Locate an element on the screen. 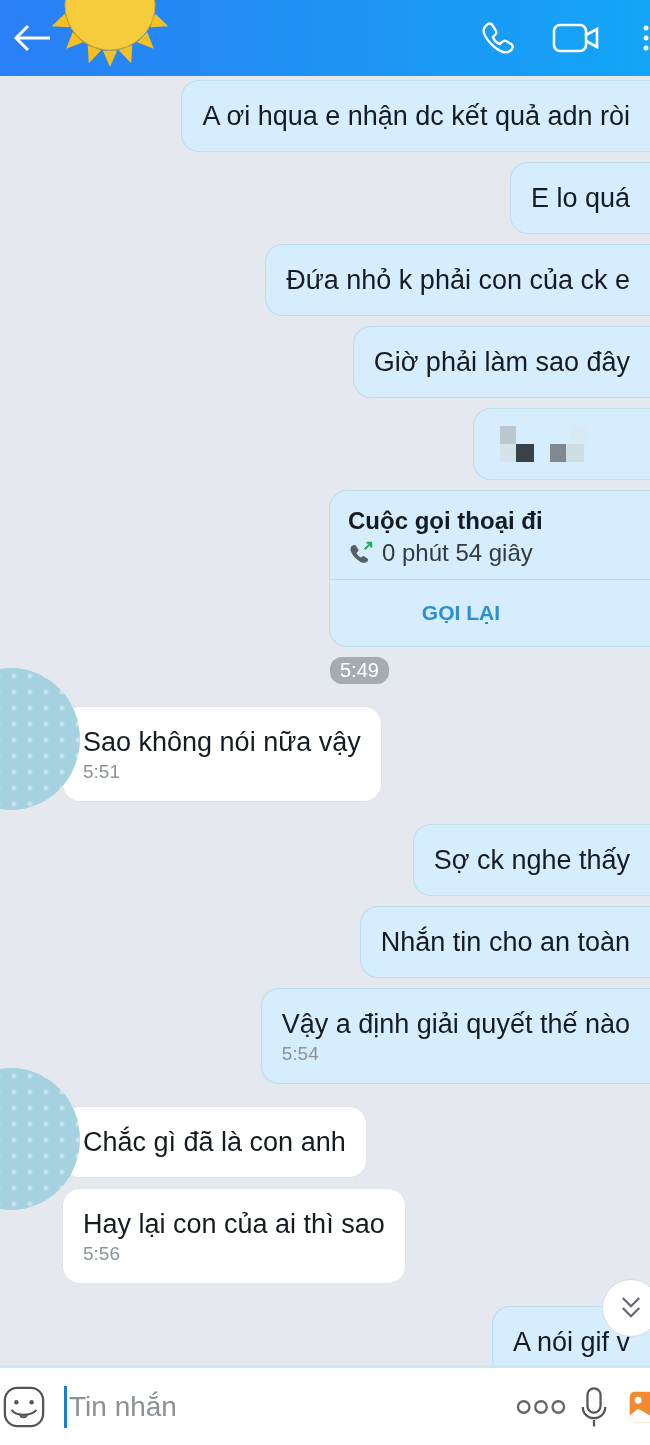 The height and width of the screenshot is (1445, 650). outgoing-call-icon is located at coordinates (361, 553).